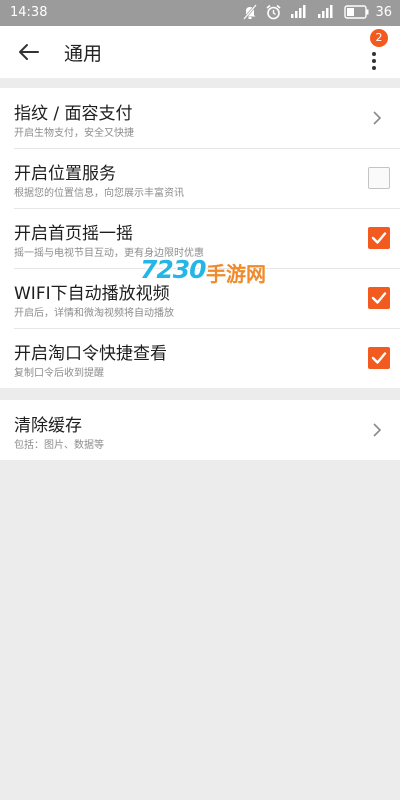 The height and width of the screenshot is (800, 400). What do you see at coordinates (200, 178) in the screenshot?
I see `setting-row-location: 开启位置服务 根据您的位置信息，向您展示丰富资讯` at bounding box center [200, 178].